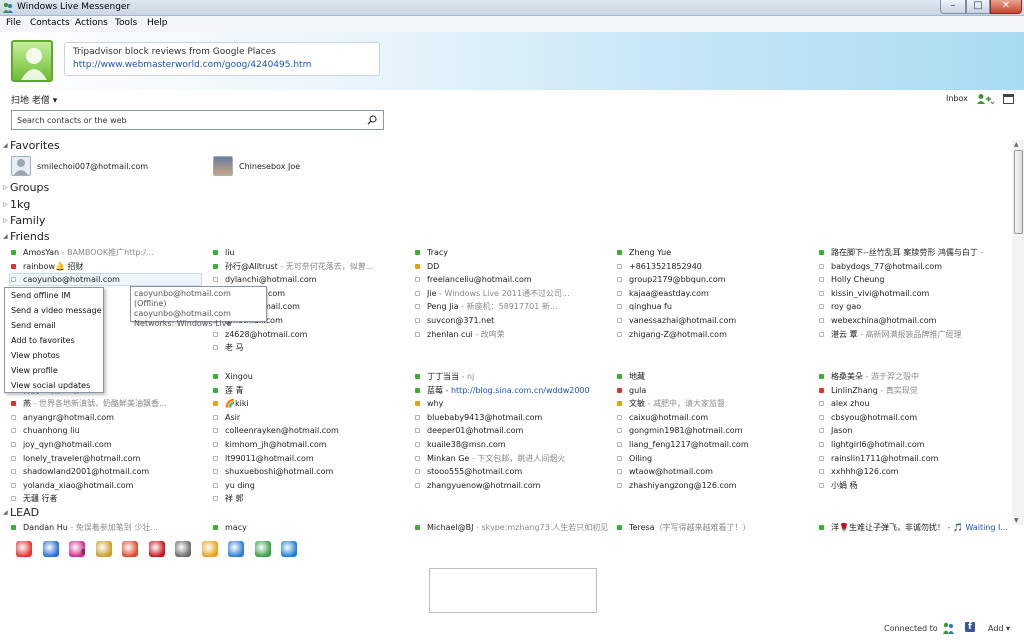  What do you see at coordinates (686, 431) in the screenshot?
I see `contact-display-name: gongmin1981@hotmail.com` at bounding box center [686, 431].